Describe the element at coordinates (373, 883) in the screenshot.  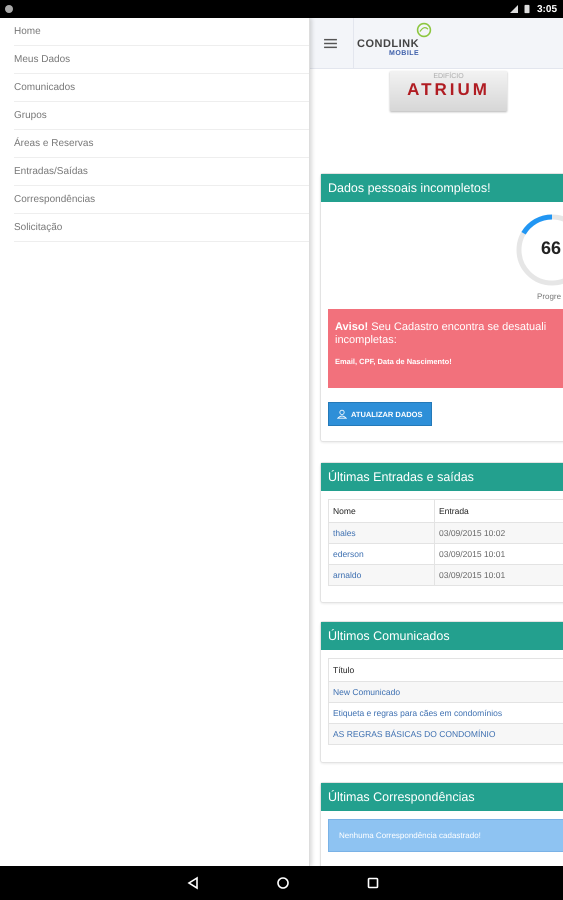
I see `recents-icon` at that location.